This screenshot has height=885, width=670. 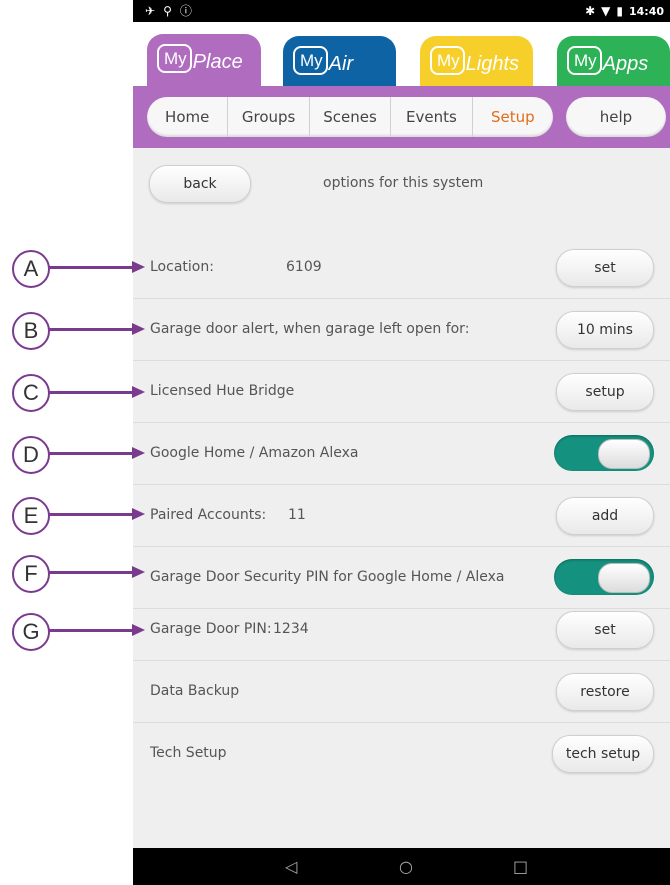 What do you see at coordinates (605, 516) in the screenshot?
I see `add-account-button: add` at bounding box center [605, 516].